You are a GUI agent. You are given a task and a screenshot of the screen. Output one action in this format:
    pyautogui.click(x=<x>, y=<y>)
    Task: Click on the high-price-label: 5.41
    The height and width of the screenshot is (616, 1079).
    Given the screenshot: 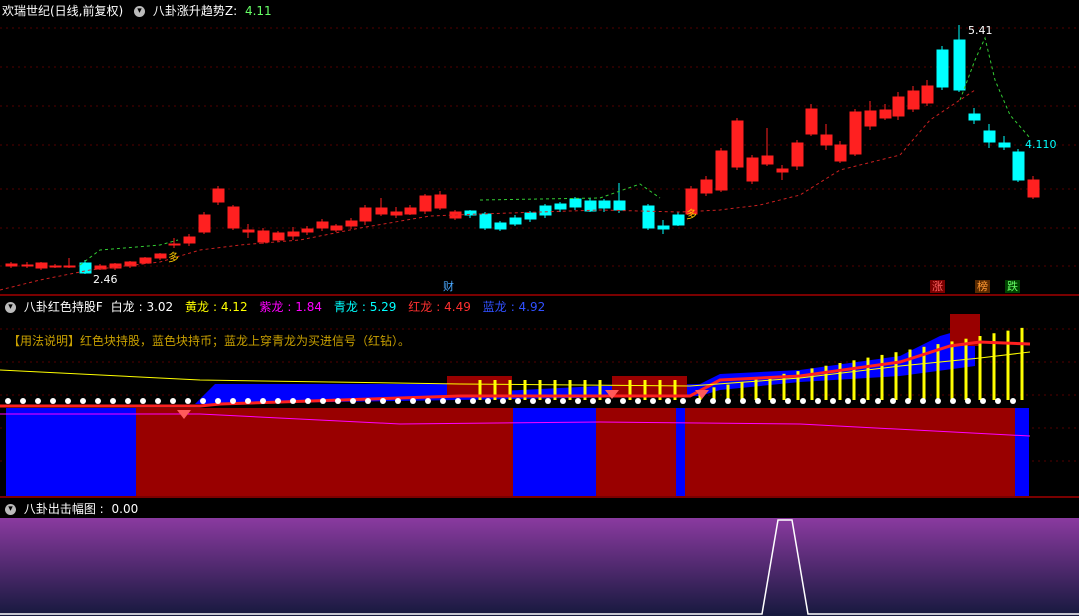 What is the action you would take?
    pyautogui.click(x=980, y=30)
    